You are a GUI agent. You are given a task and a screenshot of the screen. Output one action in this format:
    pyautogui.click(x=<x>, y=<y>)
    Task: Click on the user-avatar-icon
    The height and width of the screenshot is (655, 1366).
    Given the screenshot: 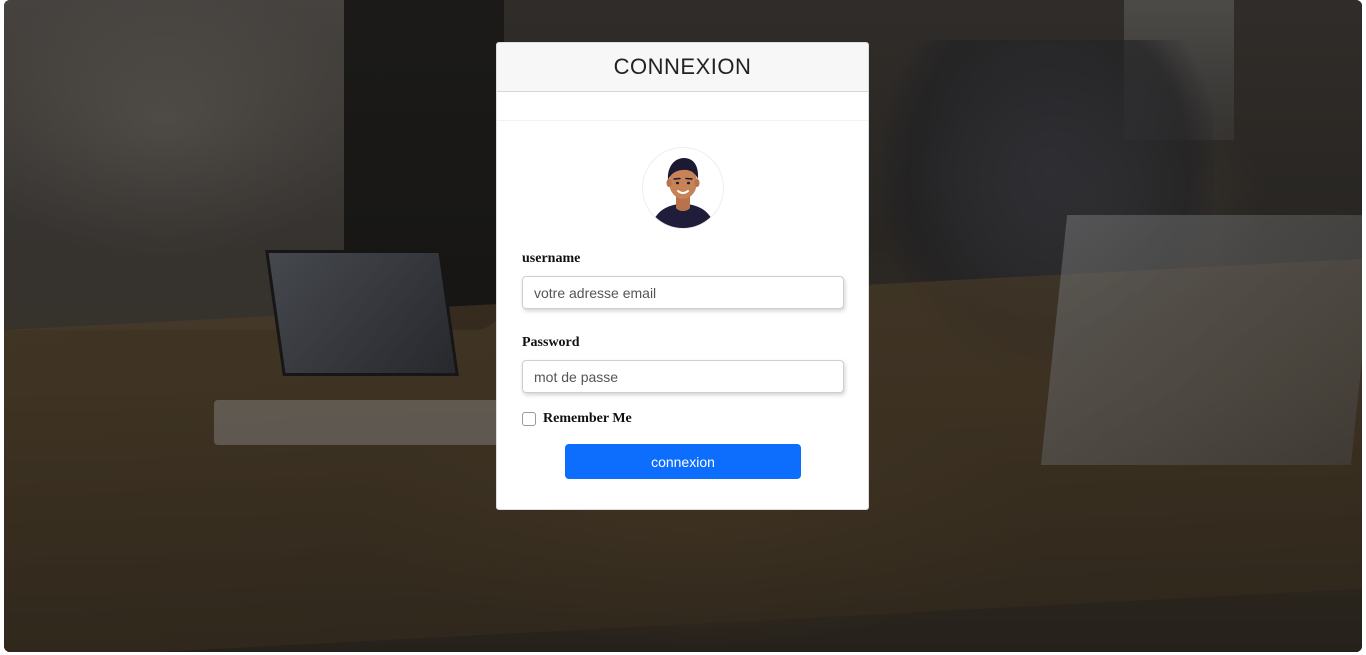 What is the action you would take?
    pyautogui.click(x=683, y=188)
    